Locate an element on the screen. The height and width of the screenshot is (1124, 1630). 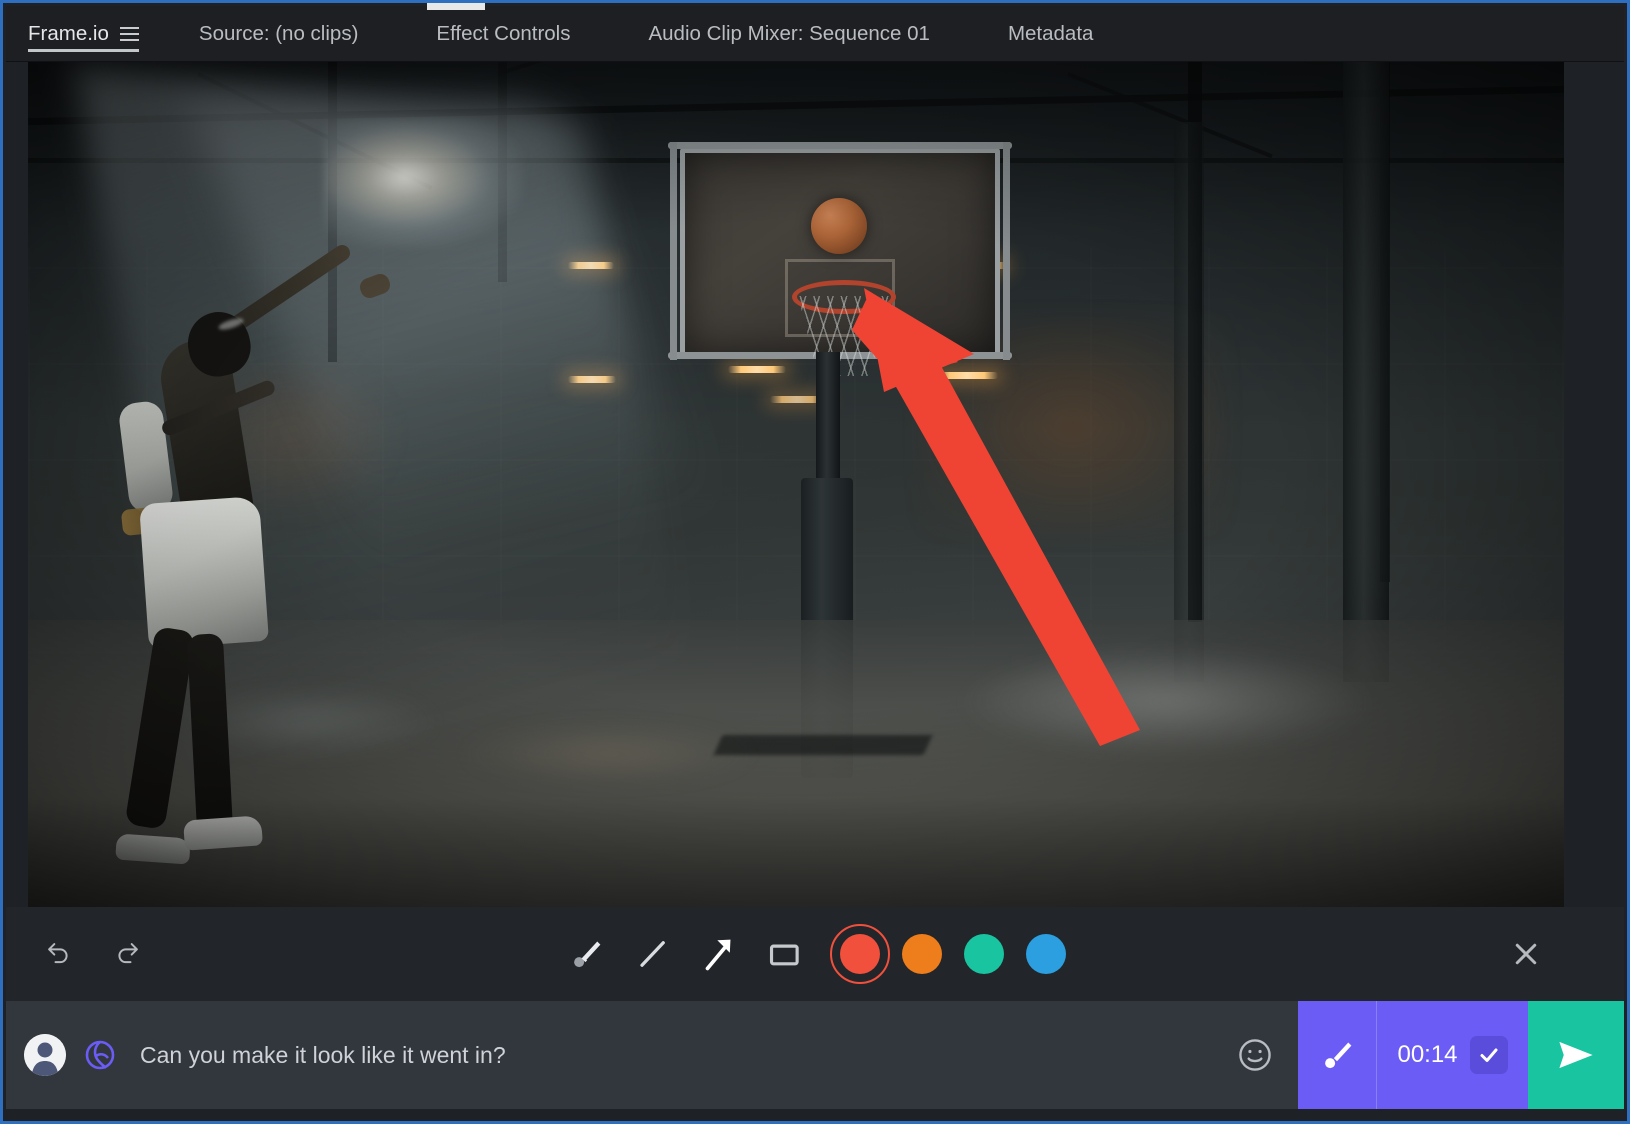
annotation-toolbar is located at coordinates (815, 954).